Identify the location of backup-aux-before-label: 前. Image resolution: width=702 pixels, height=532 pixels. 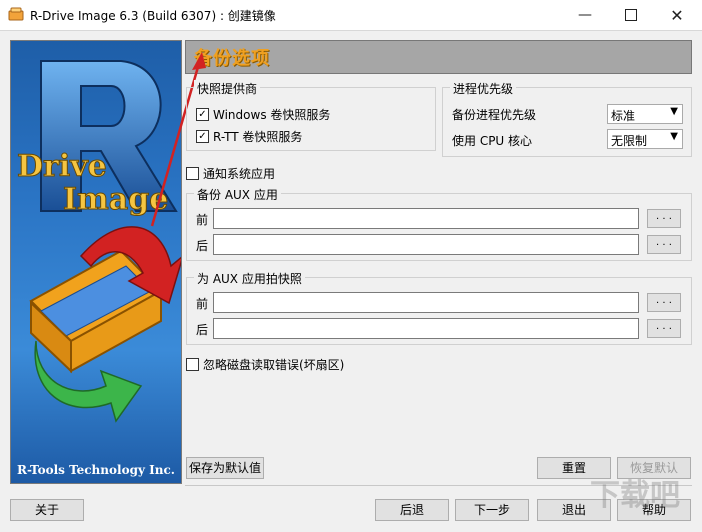
(202, 220).